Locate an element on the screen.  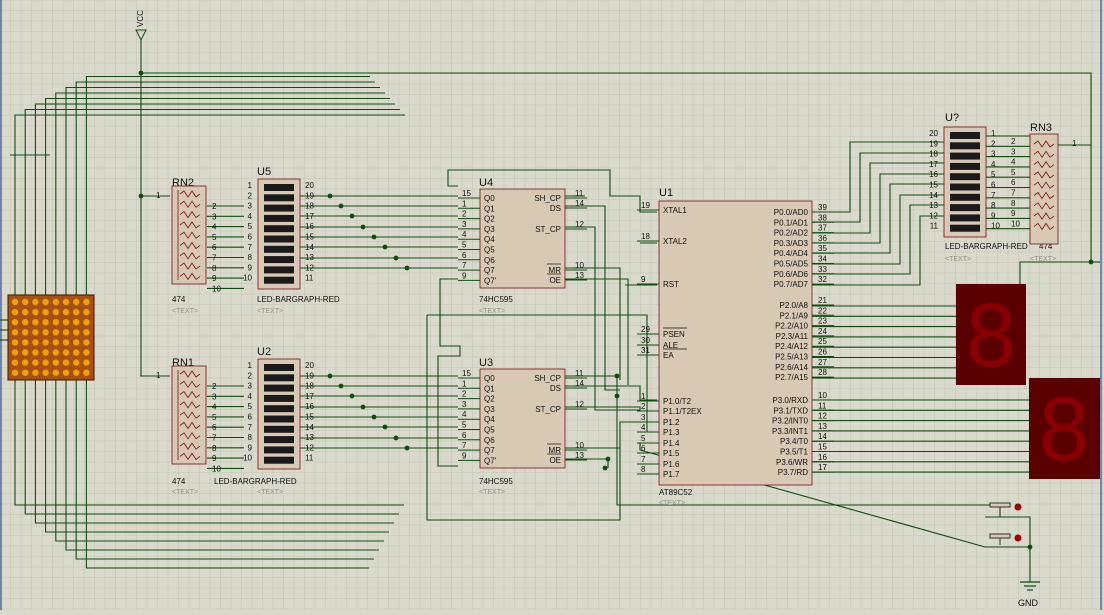
pin-name: XTAL1 is located at coordinates (675, 210).